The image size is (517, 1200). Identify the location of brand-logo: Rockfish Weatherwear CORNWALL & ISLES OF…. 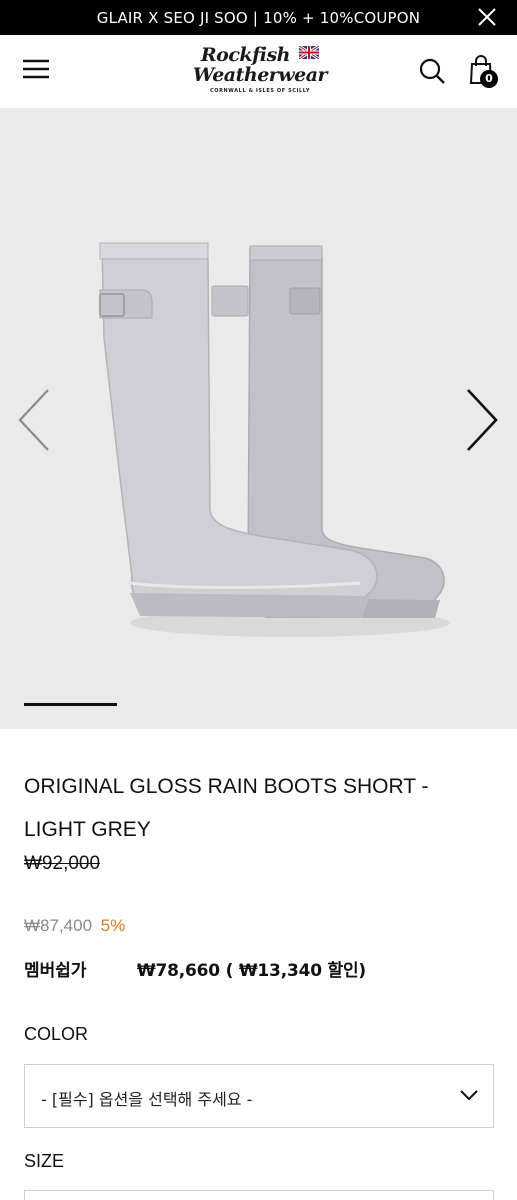
(260, 72).